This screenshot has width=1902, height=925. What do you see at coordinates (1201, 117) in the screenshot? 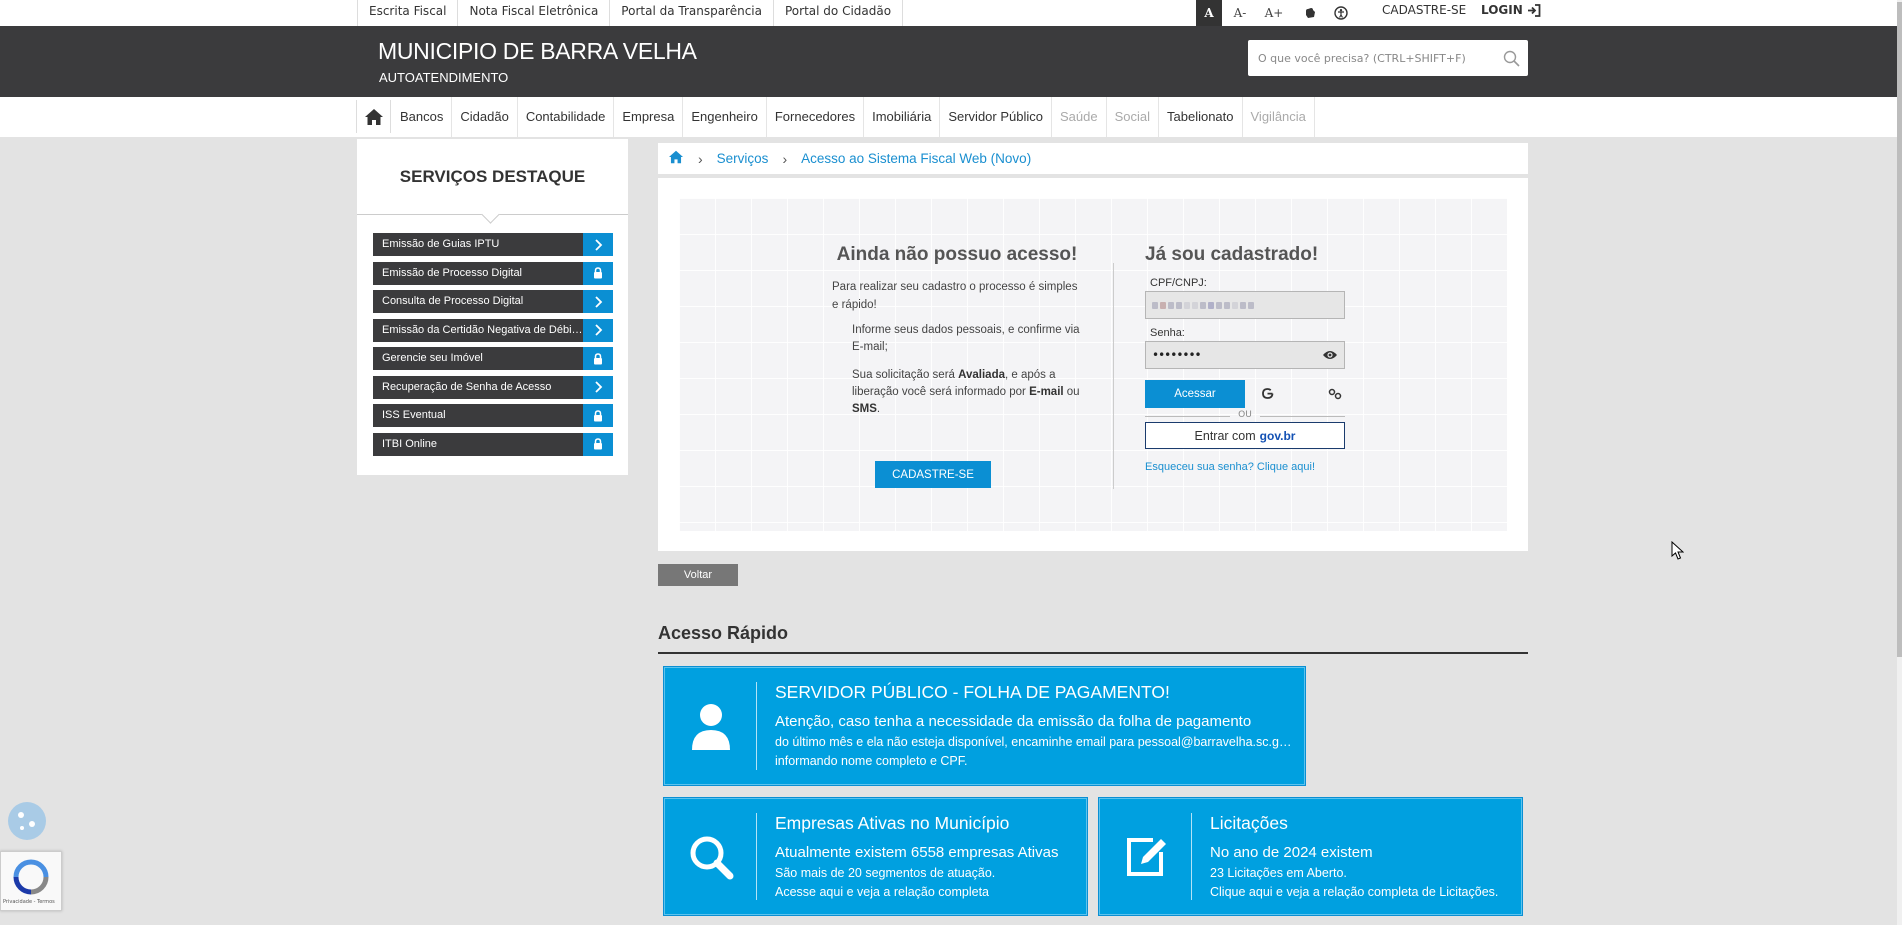
I see `nav-item-tabelionato: Tabelionato` at bounding box center [1201, 117].